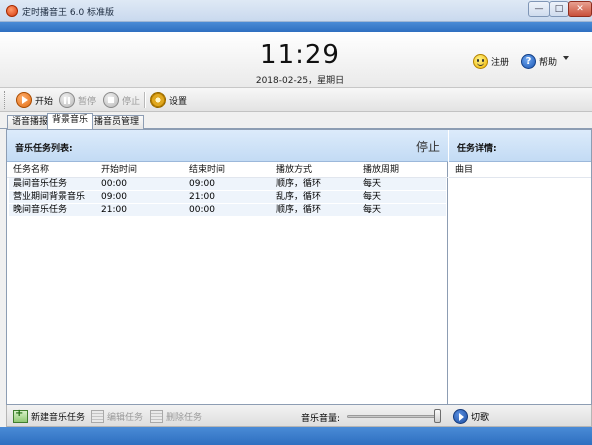  I want to click on smile-icon, so click(480, 61).